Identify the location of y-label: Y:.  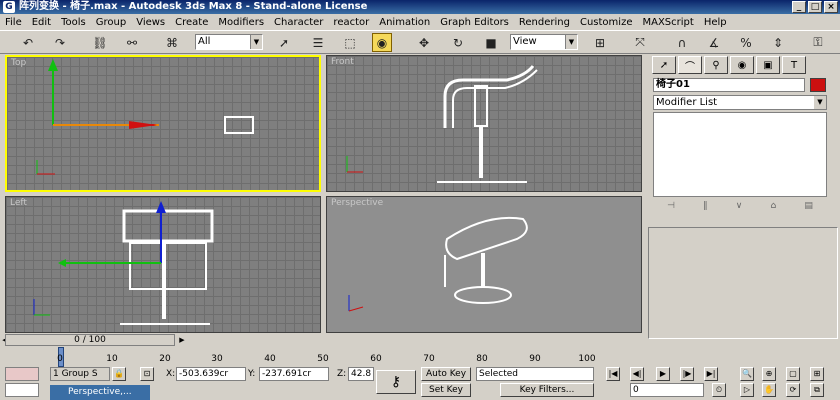
(252, 374).